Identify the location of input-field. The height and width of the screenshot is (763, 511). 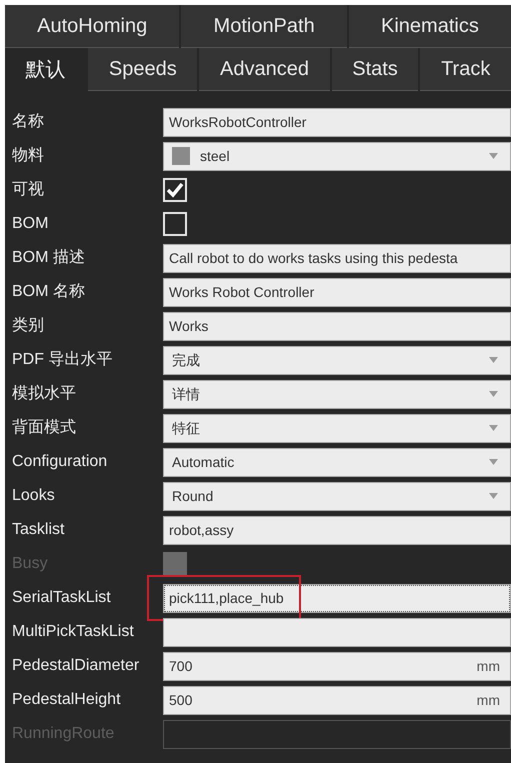
(337, 632).